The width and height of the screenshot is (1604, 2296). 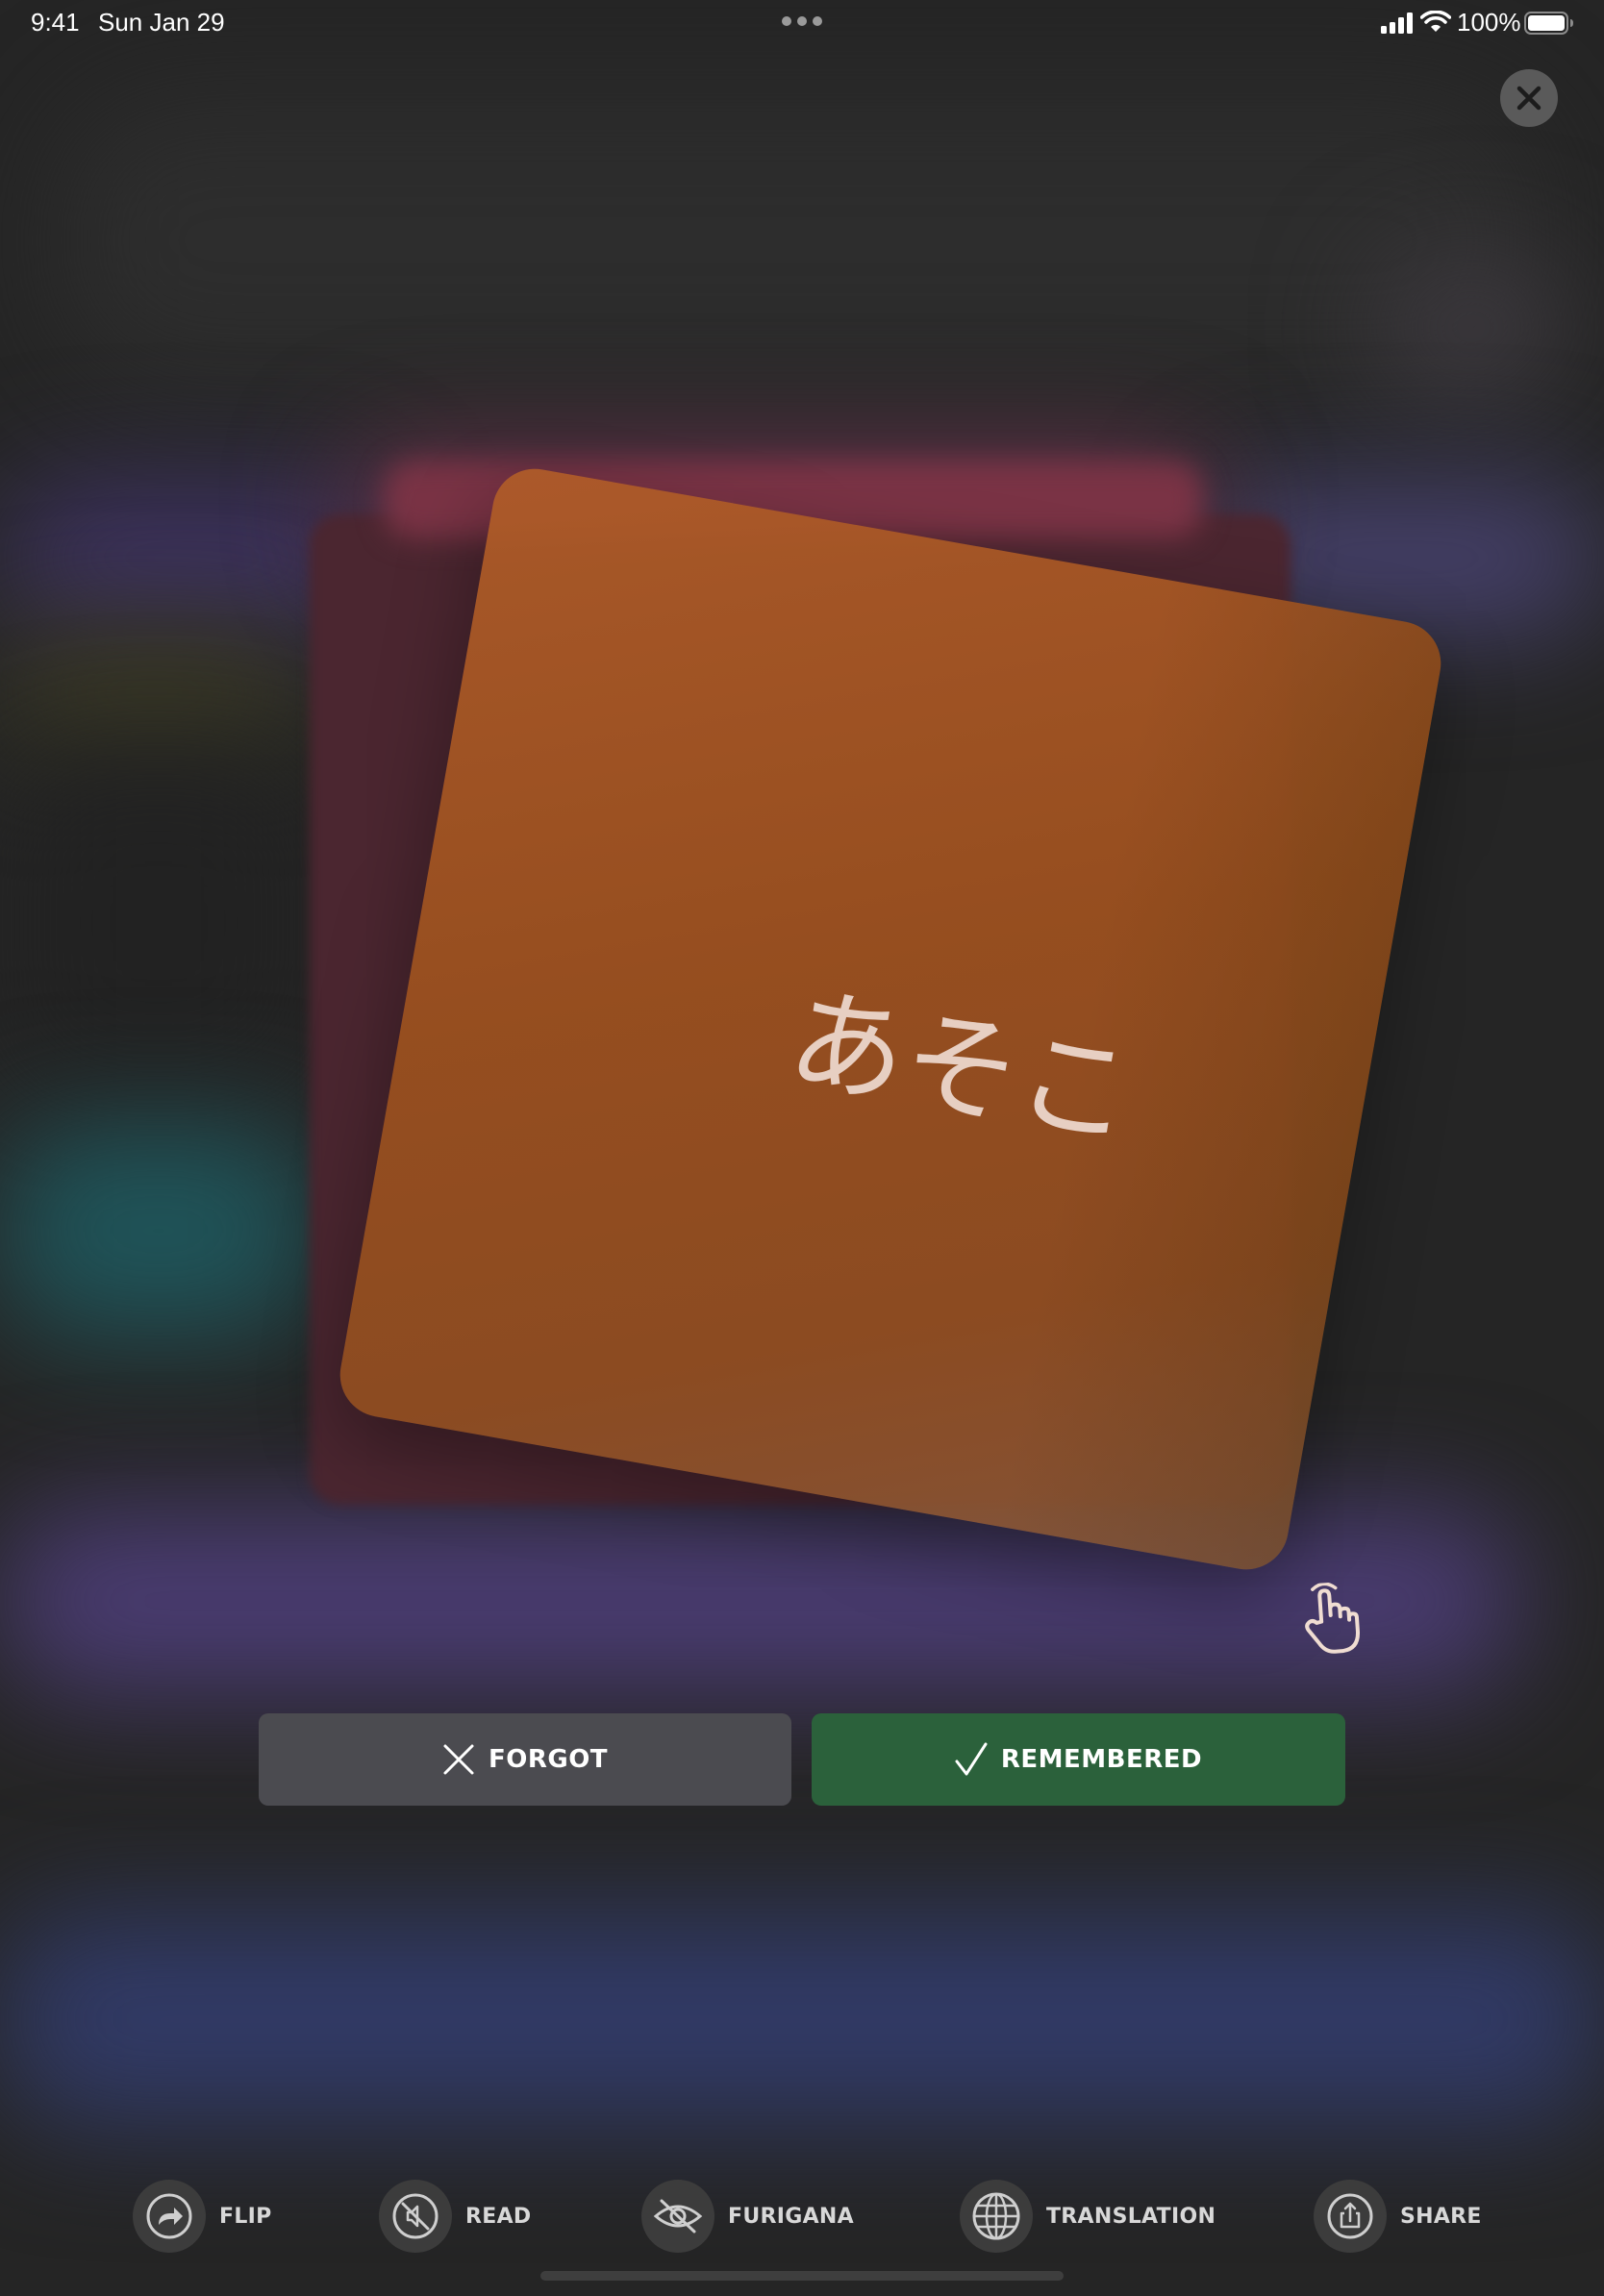 I want to click on close-icon, so click(x=1528, y=98).